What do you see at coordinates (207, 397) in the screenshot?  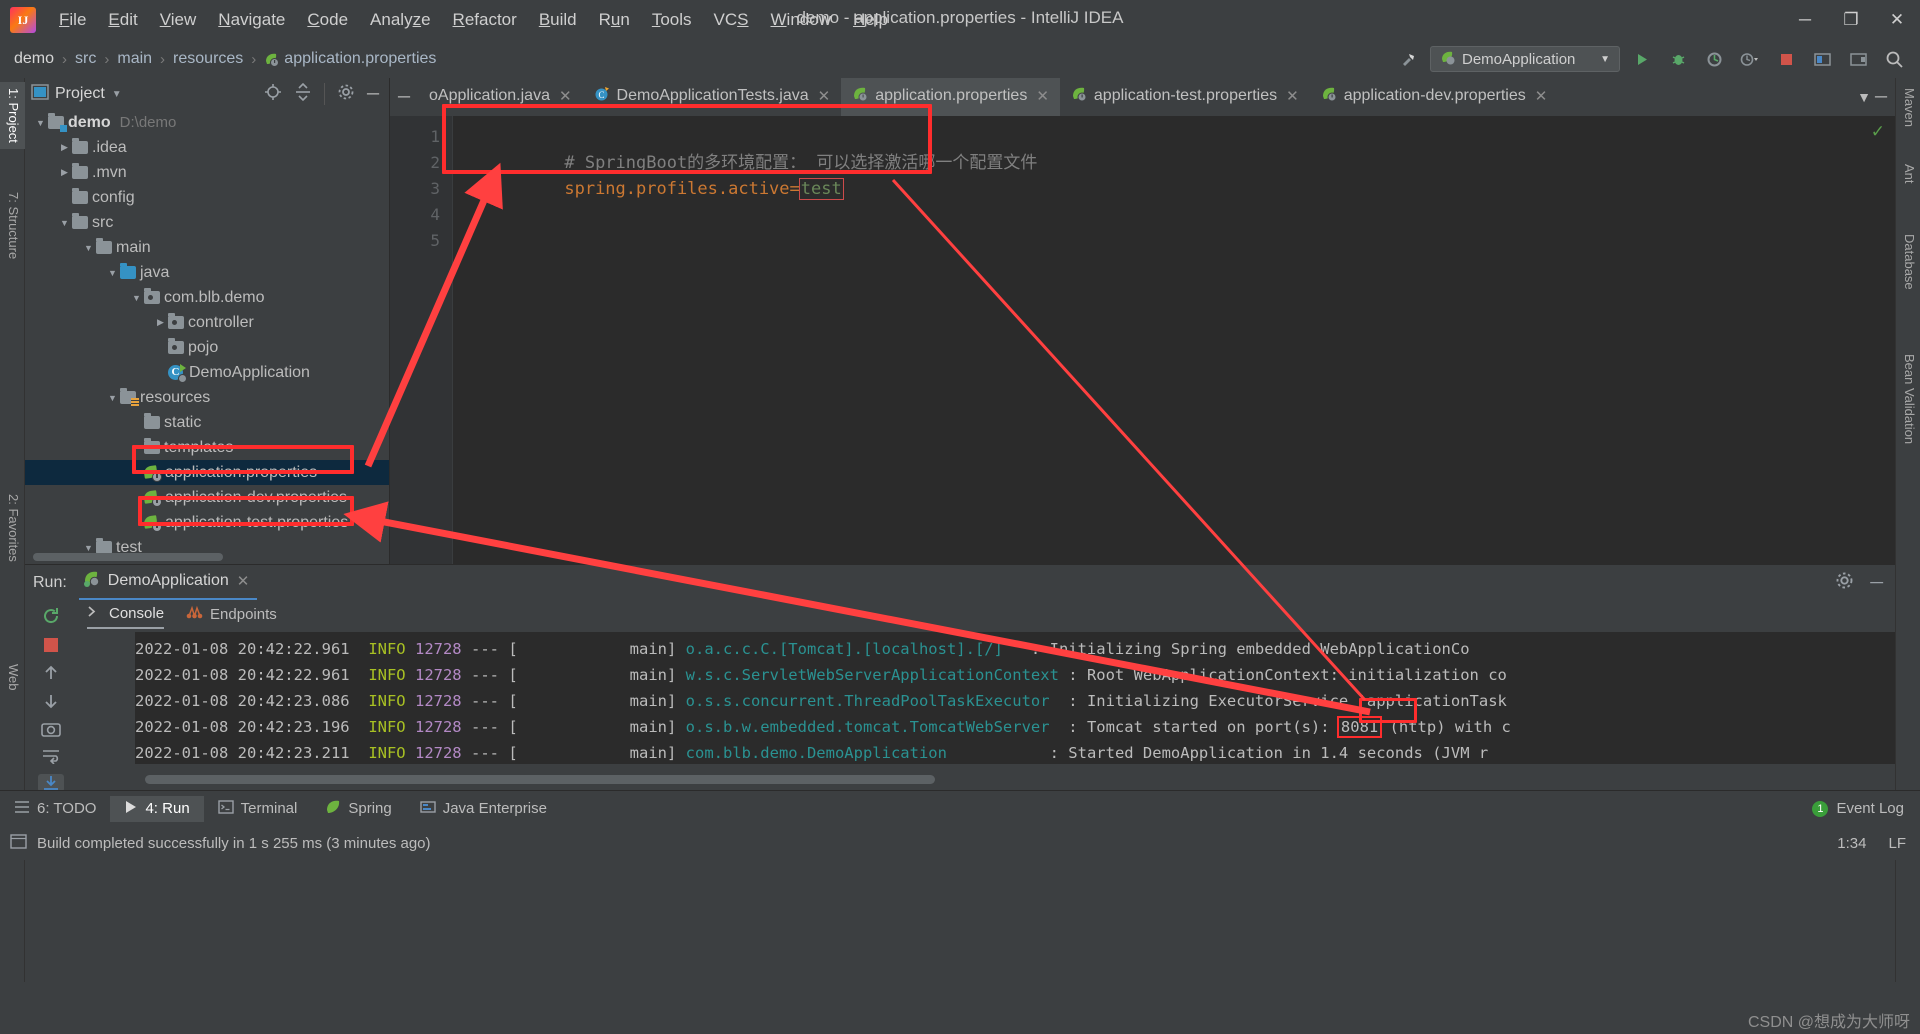 I see `tree-node-resources: ▼ resources` at bounding box center [207, 397].